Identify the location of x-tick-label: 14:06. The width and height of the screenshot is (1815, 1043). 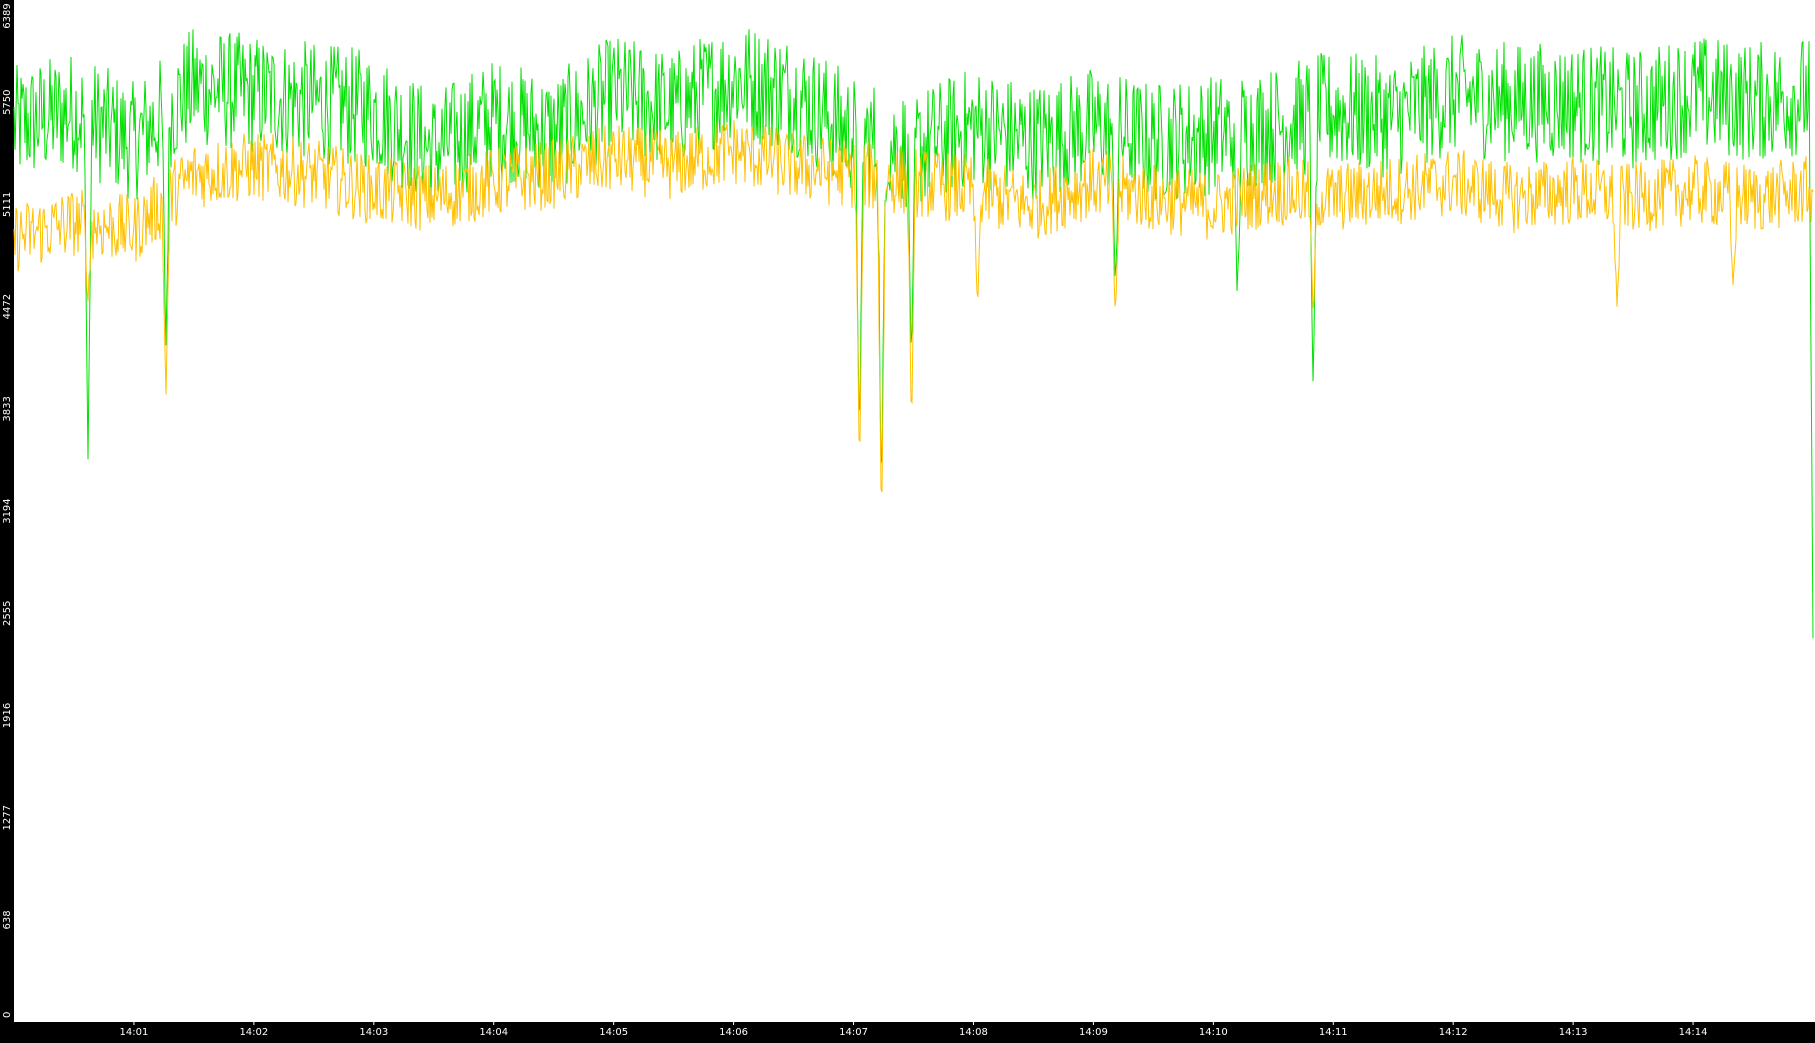
(733, 1032).